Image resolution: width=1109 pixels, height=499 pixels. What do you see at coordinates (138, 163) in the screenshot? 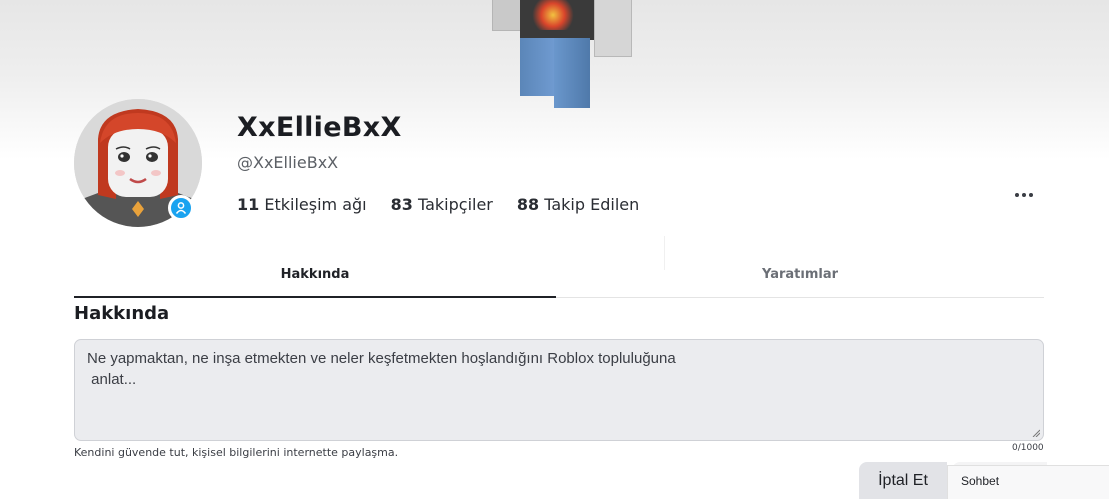
I see `avatar` at bounding box center [138, 163].